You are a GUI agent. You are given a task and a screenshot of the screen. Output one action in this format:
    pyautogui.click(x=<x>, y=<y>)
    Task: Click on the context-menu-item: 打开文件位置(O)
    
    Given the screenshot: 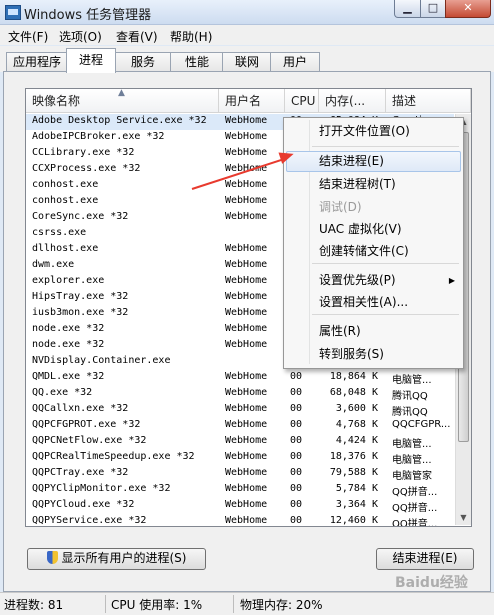 What is the action you would take?
    pyautogui.click(x=373, y=131)
    